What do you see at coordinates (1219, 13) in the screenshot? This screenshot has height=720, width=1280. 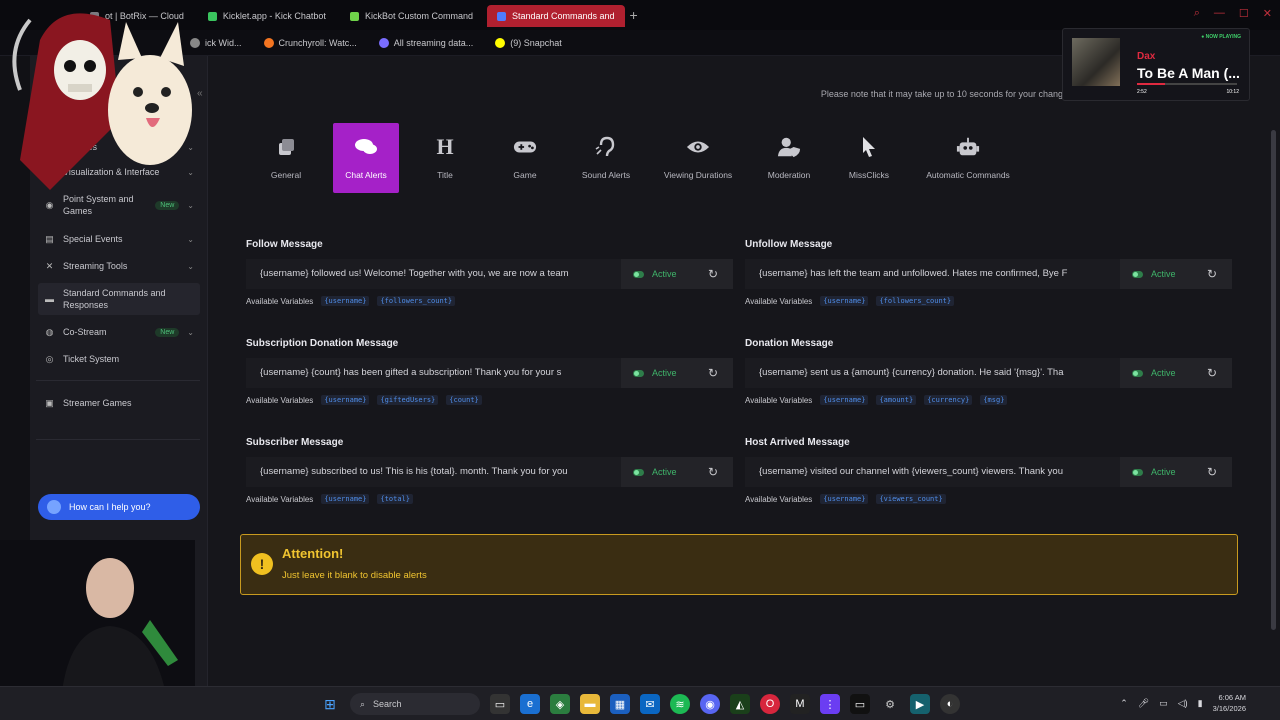 I see `minimize-button: —` at bounding box center [1219, 13].